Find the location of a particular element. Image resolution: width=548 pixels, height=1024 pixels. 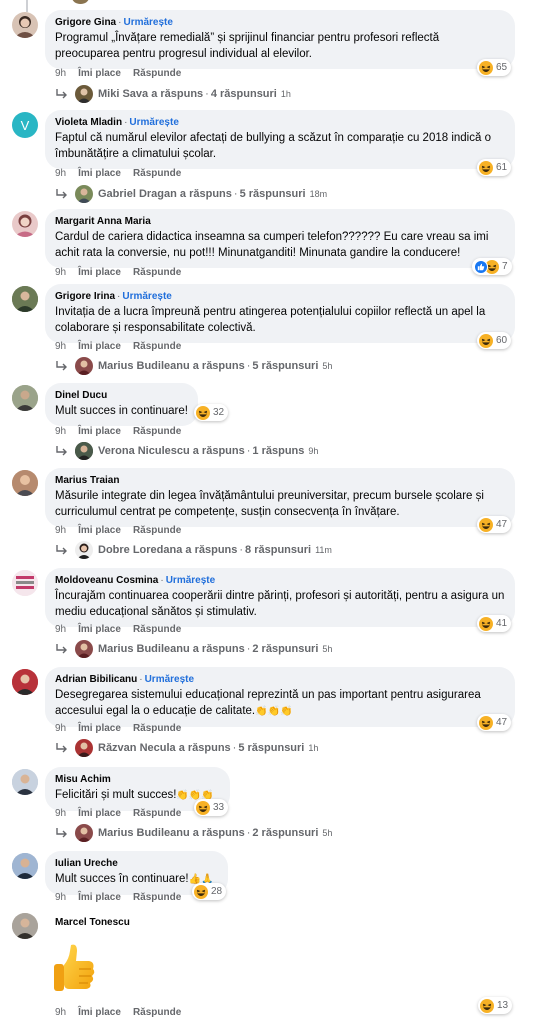

author-name: Misu Achim is located at coordinates (83, 779).